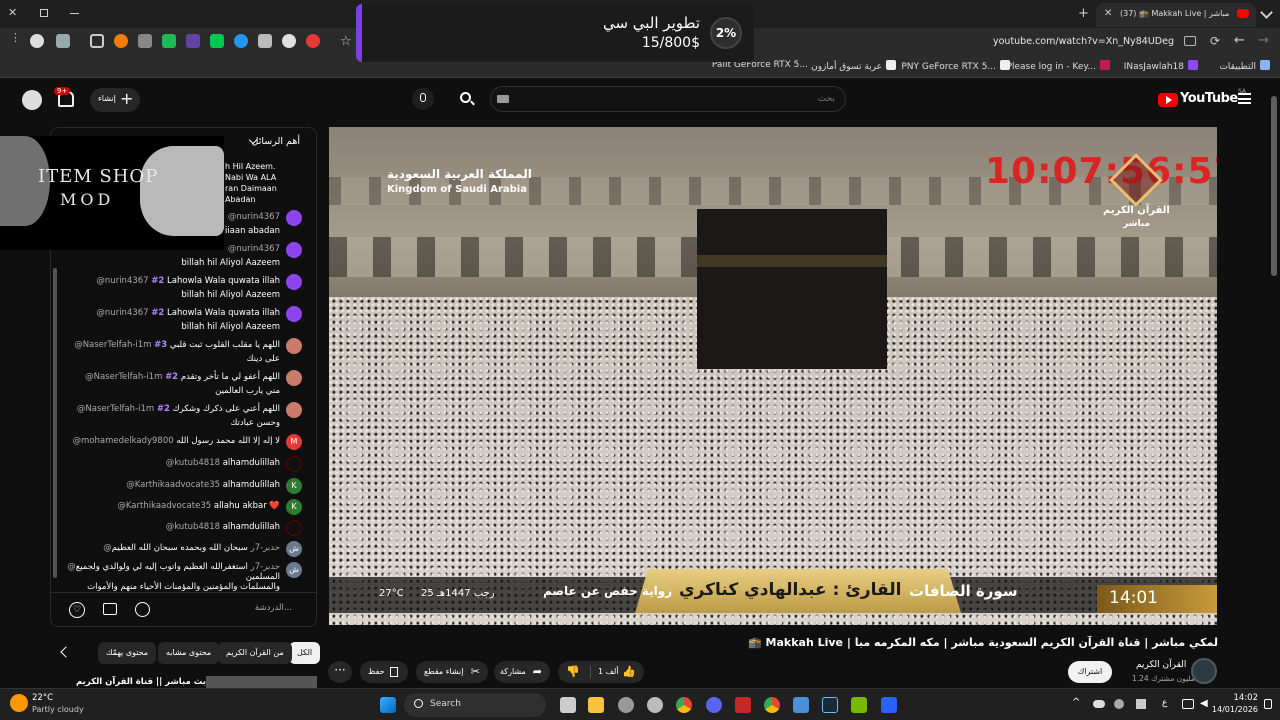  I want to click on profile-extension-icon, so click(37, 41).